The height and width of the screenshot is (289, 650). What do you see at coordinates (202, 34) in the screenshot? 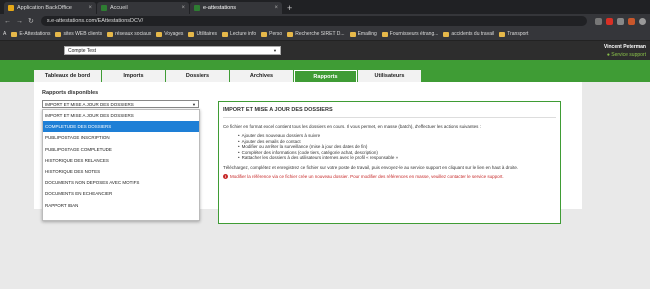
I see `bookmark-item: Utilitaires` at bounding box center [202, 34].